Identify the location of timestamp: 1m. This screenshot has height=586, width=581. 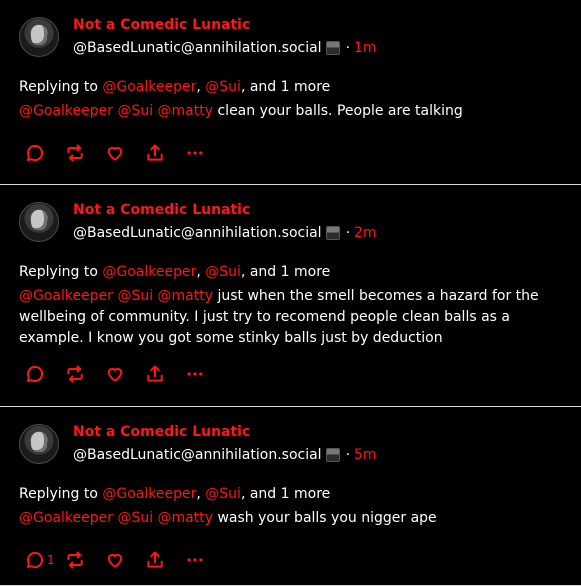
(365, 48).